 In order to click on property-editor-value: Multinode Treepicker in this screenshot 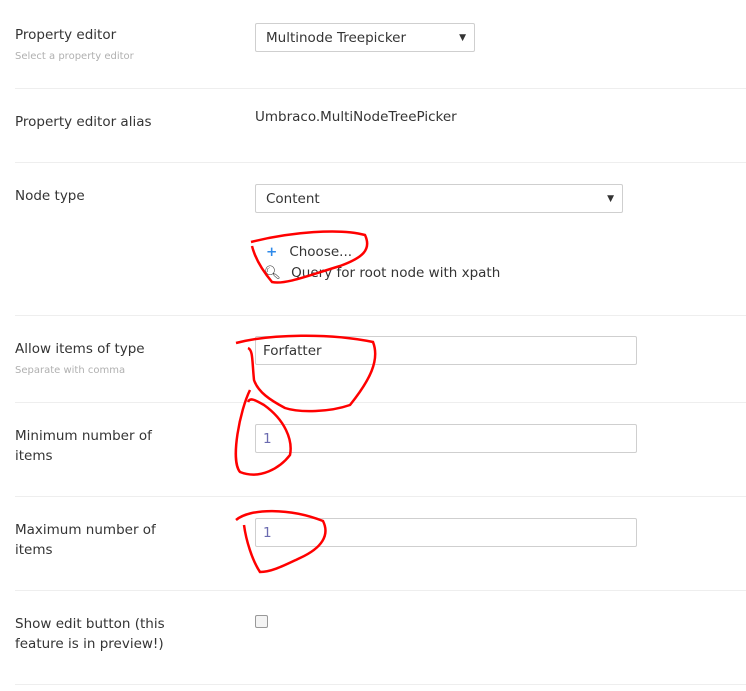, I will do `click(336, 37)`.